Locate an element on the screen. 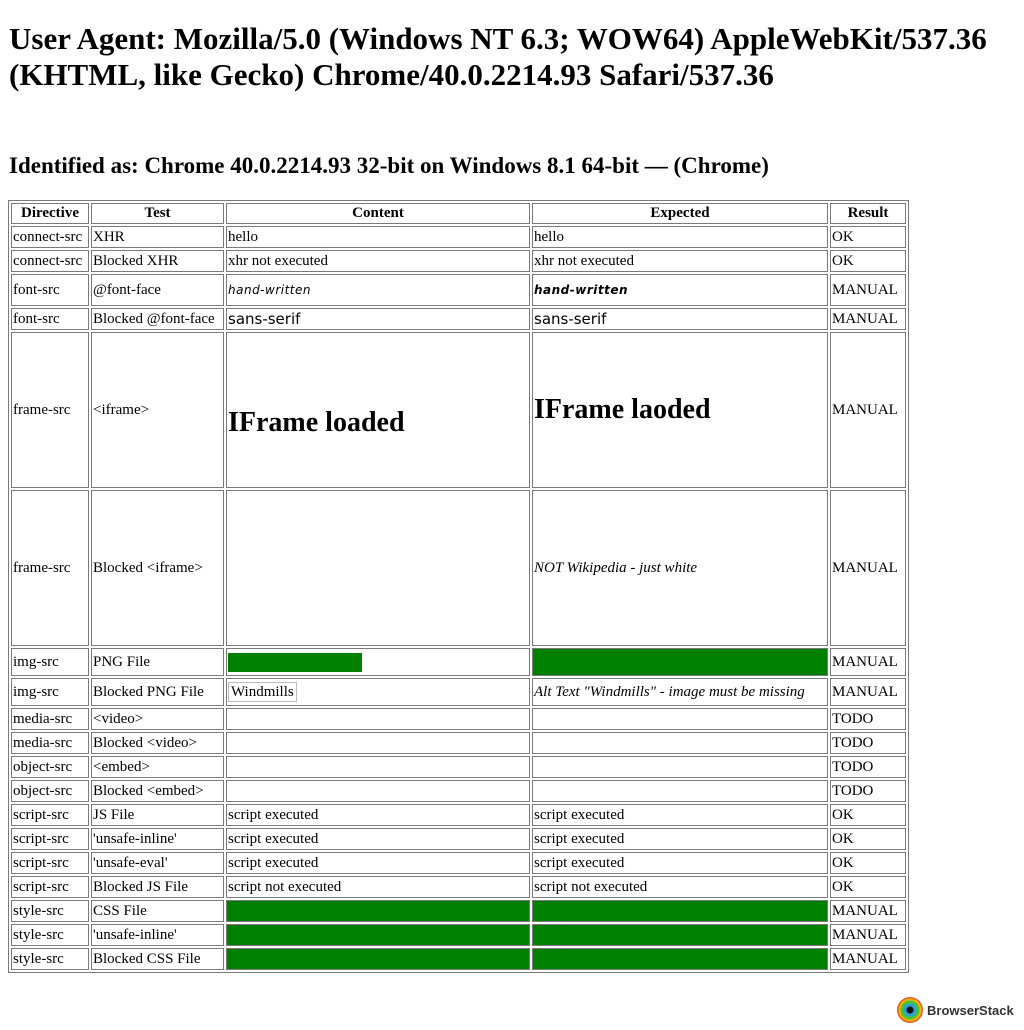 The width and height of the screenshot is (1024, 1030). test-cell: <iframe> is located at coordinates (157, 410).